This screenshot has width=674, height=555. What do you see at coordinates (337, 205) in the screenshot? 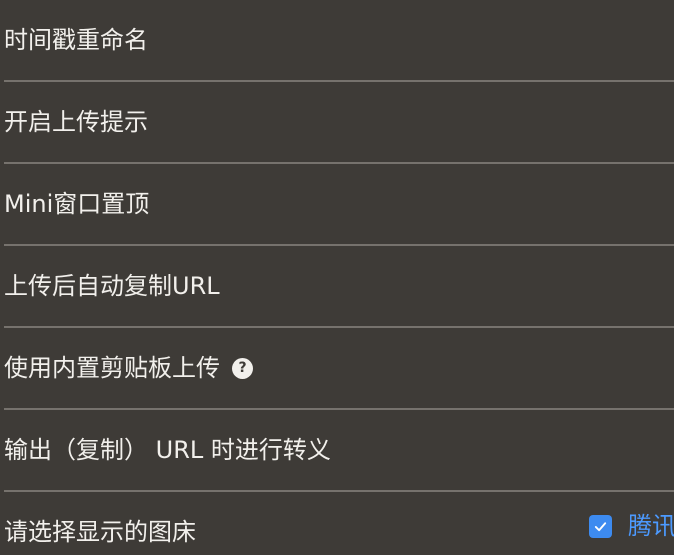
I see `setting-row-mini-window-top: Mini窗口置顶` at bounding box center [337, 205].